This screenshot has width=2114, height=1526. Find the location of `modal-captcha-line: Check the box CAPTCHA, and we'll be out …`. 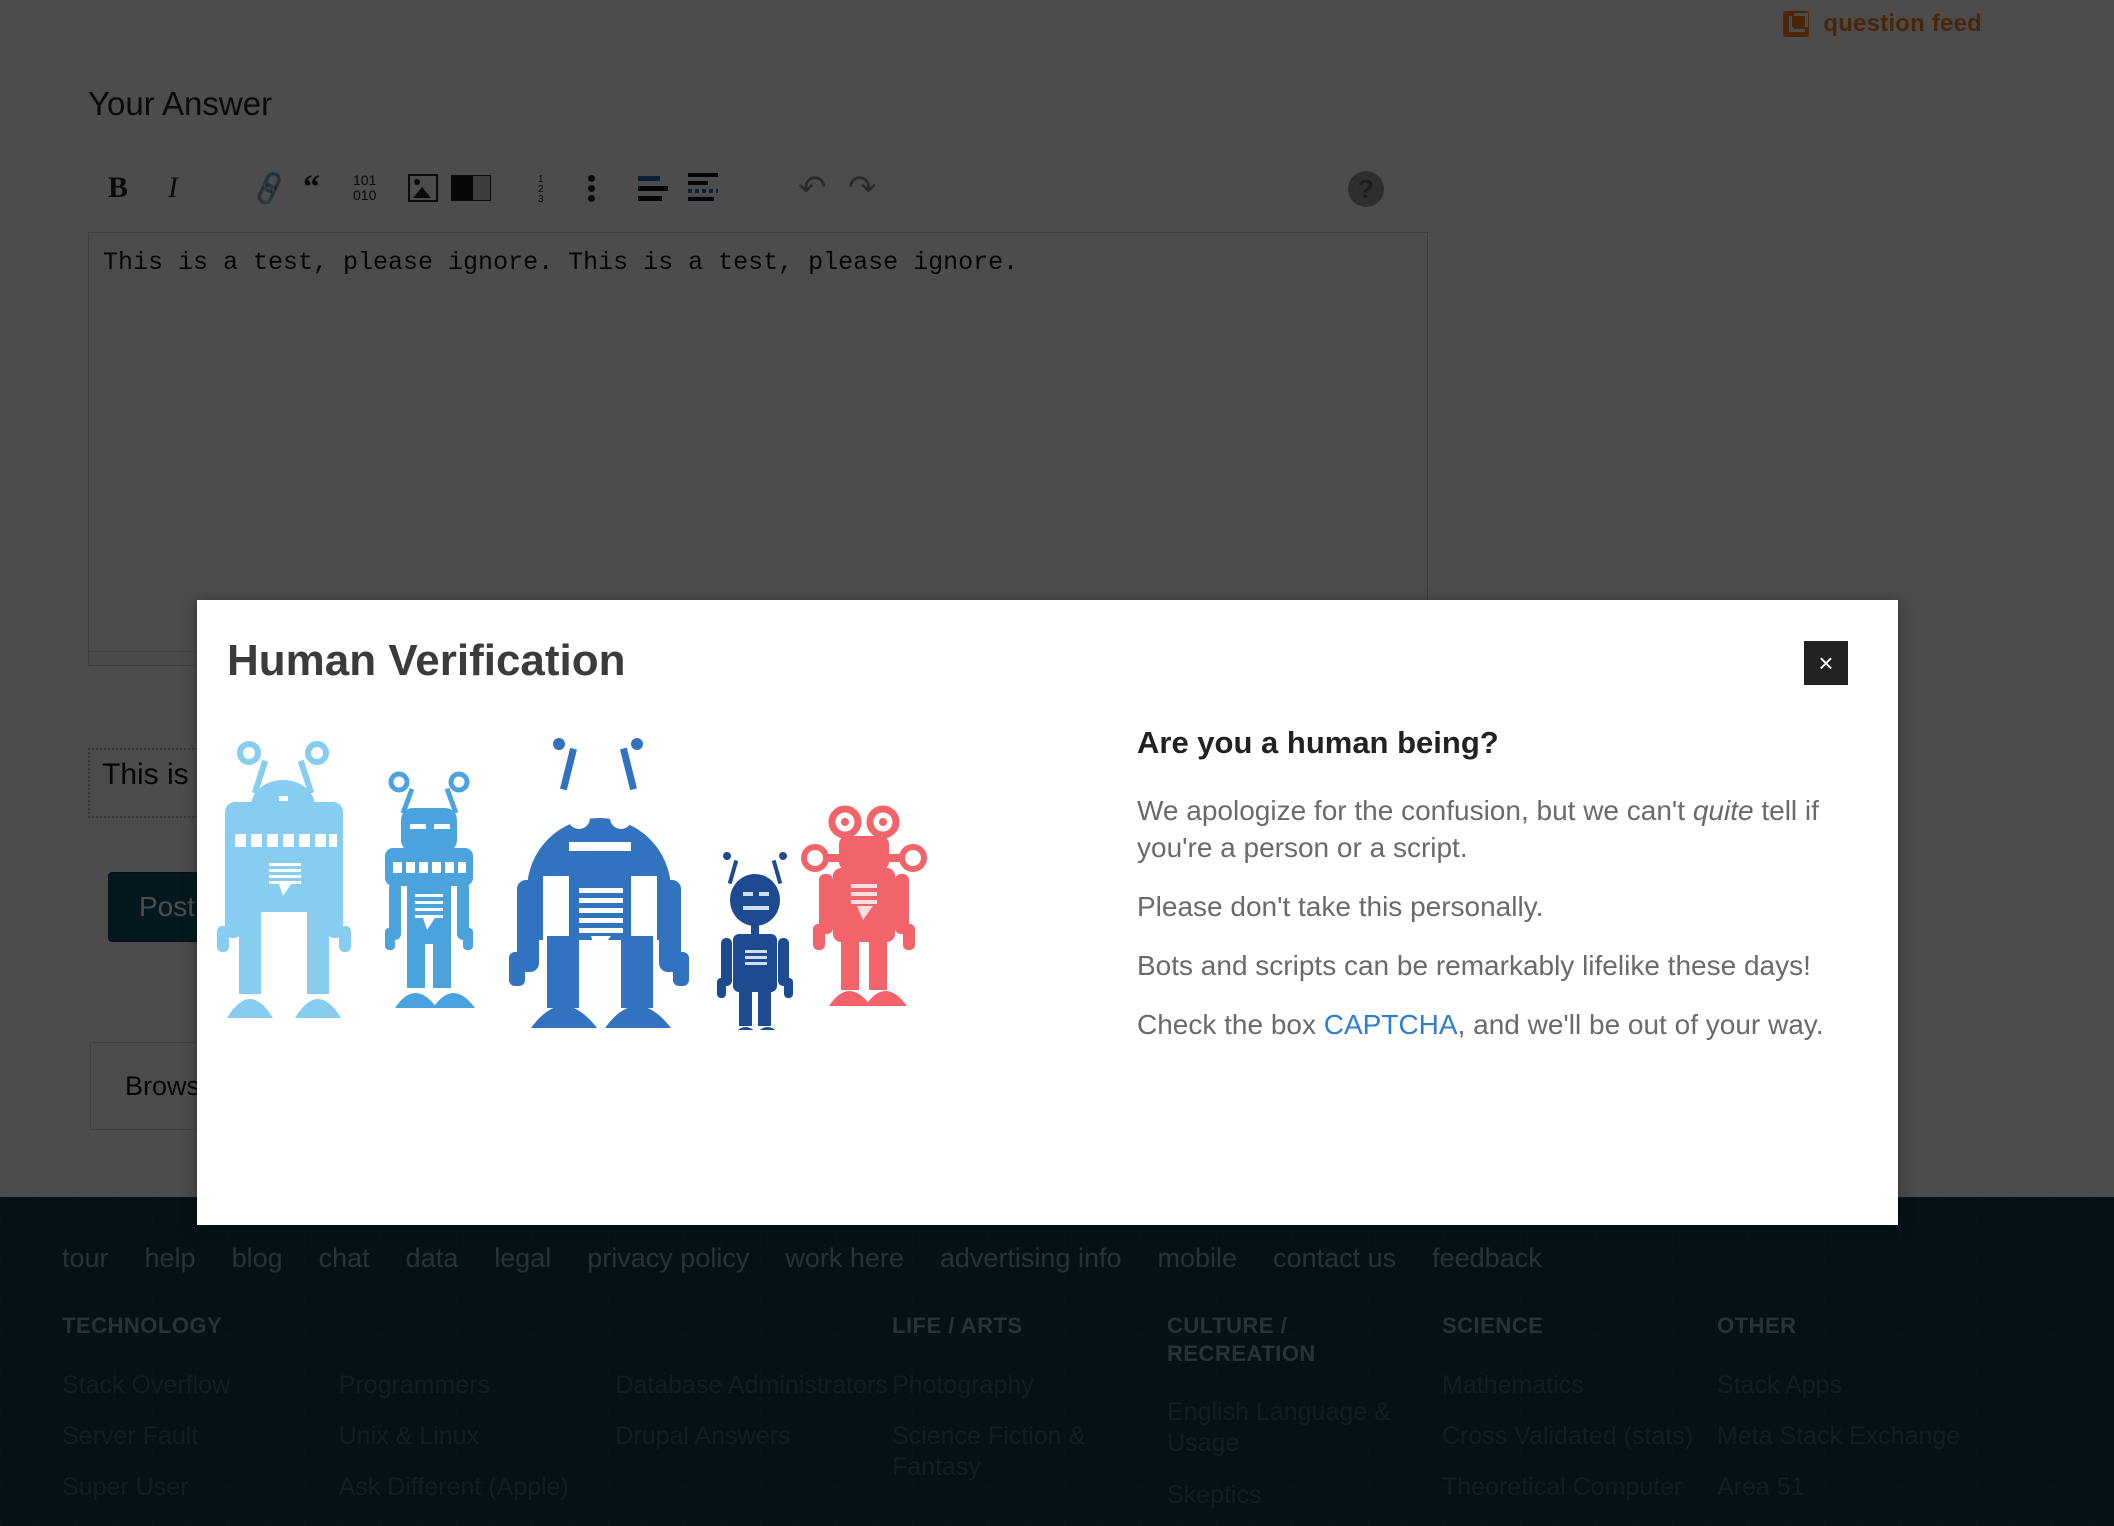

modal-captcha-line: Check the box CAPTCHA, and we'll be out … is located at coordinates (1487, 1025).